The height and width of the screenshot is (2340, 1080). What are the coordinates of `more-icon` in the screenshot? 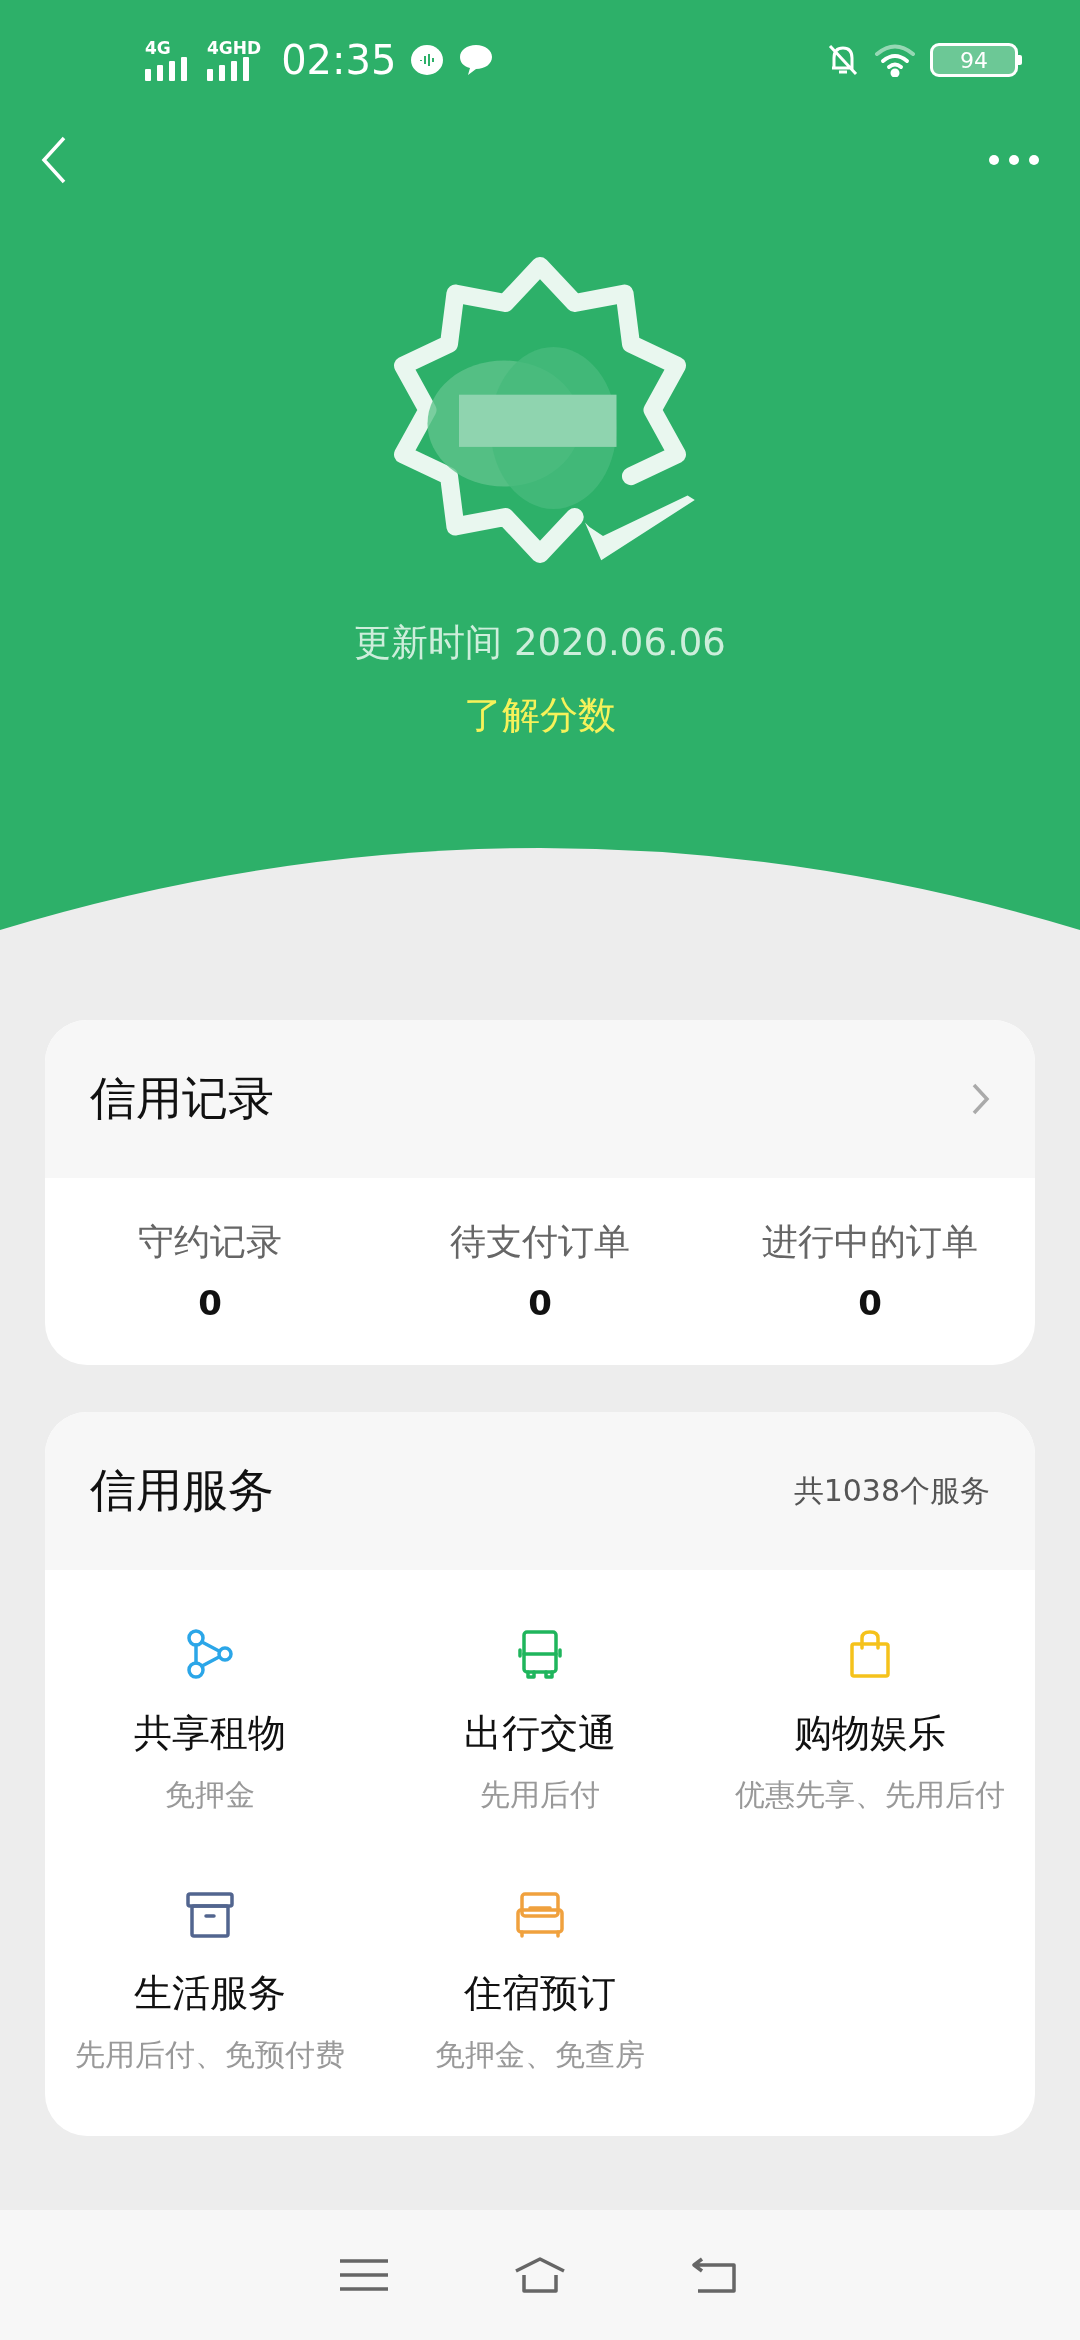 It's located at (1014, 160).